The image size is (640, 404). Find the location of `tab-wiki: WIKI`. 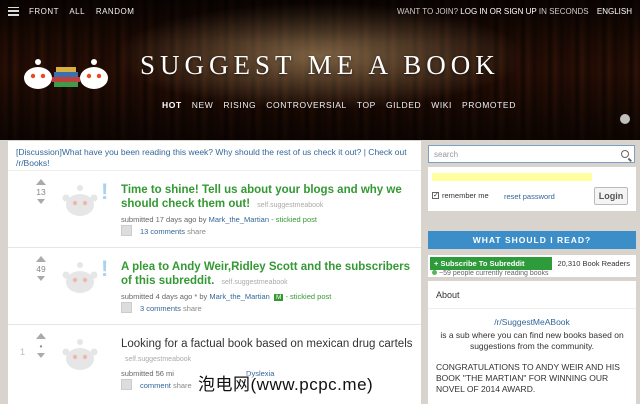

tab-wiki: WIKI is located at coordinates (441, 105).